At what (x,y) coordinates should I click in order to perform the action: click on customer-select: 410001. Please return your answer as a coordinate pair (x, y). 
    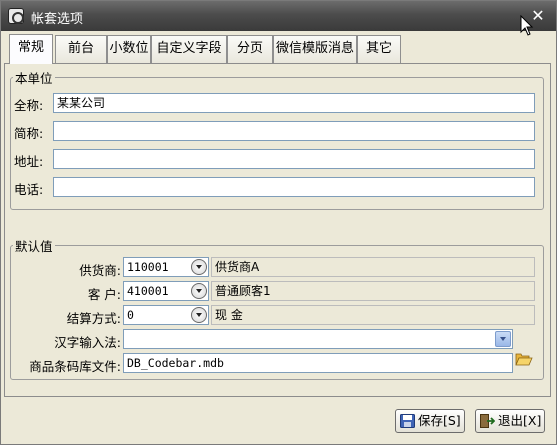
    Looking at the image, I should click on (166, 291).